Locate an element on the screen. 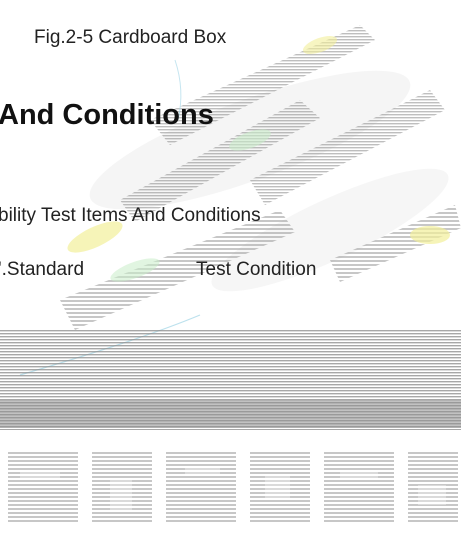 Image resolution: width=461 pixels, height=540 pixels. section-subheading: bility Test Items And Conditions is located at coordinates (130, 215).